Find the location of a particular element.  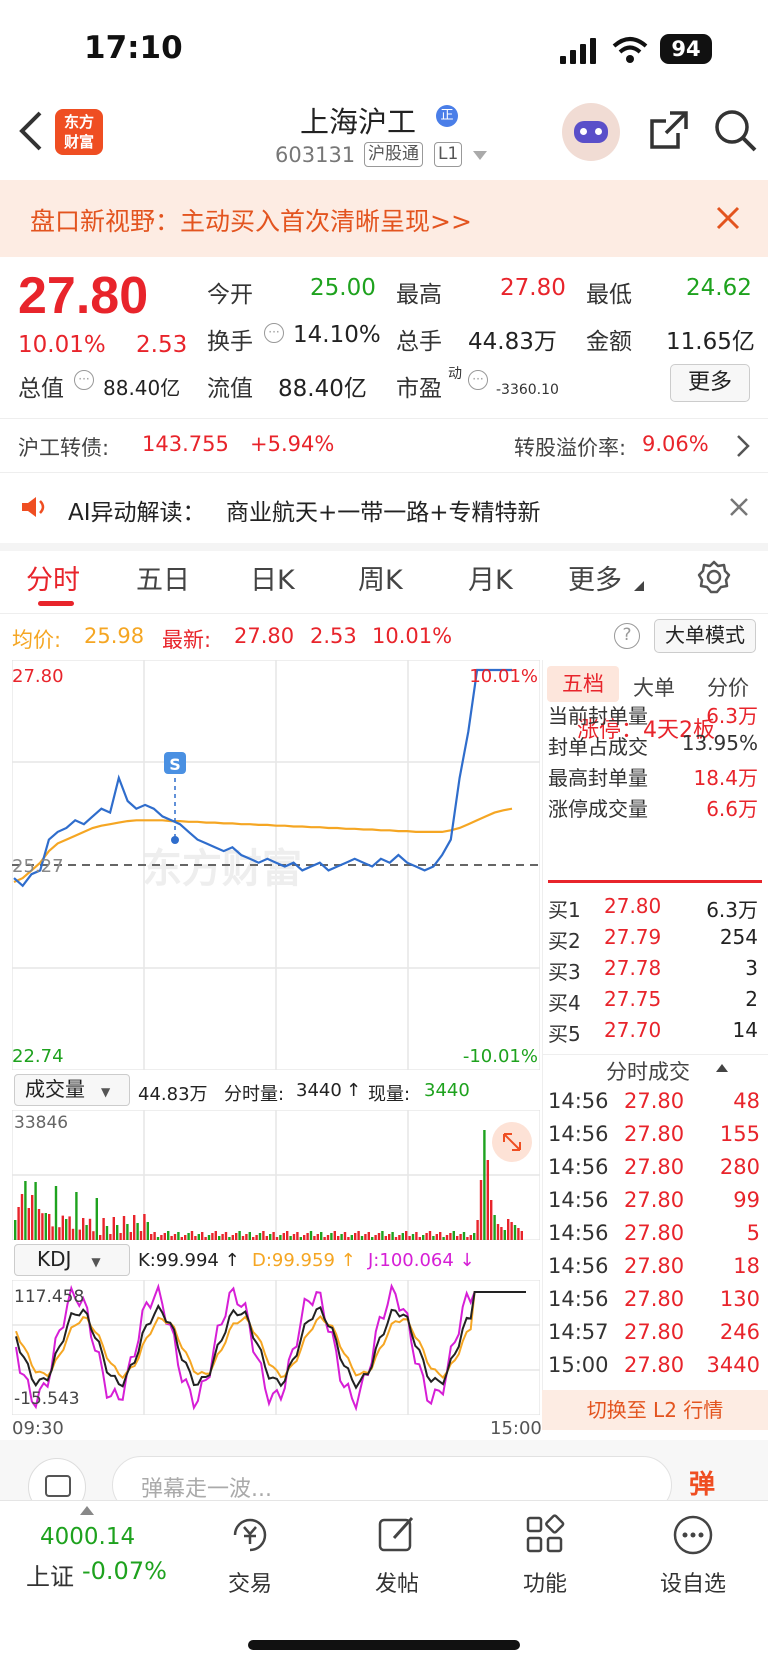

index-change: -0.07% is located at coordinates (124, 1571).